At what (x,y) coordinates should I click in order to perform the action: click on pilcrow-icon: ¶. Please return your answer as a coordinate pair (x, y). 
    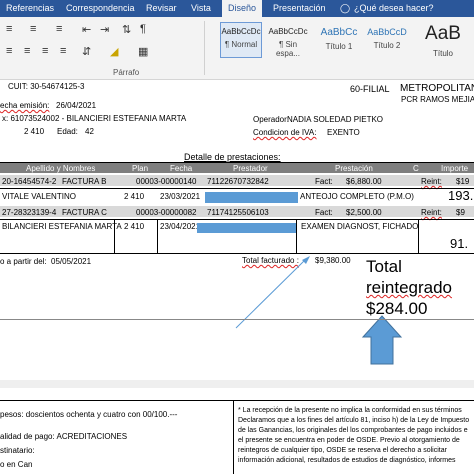
    Looking at the image, I should click on (143, 29).